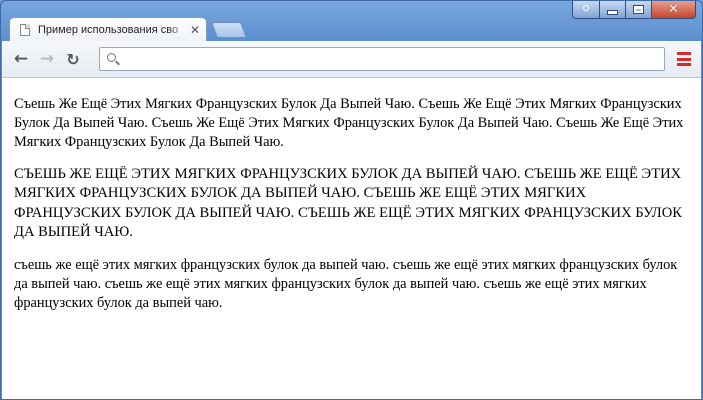  I want to click on minimize-button, so click(613, 10).